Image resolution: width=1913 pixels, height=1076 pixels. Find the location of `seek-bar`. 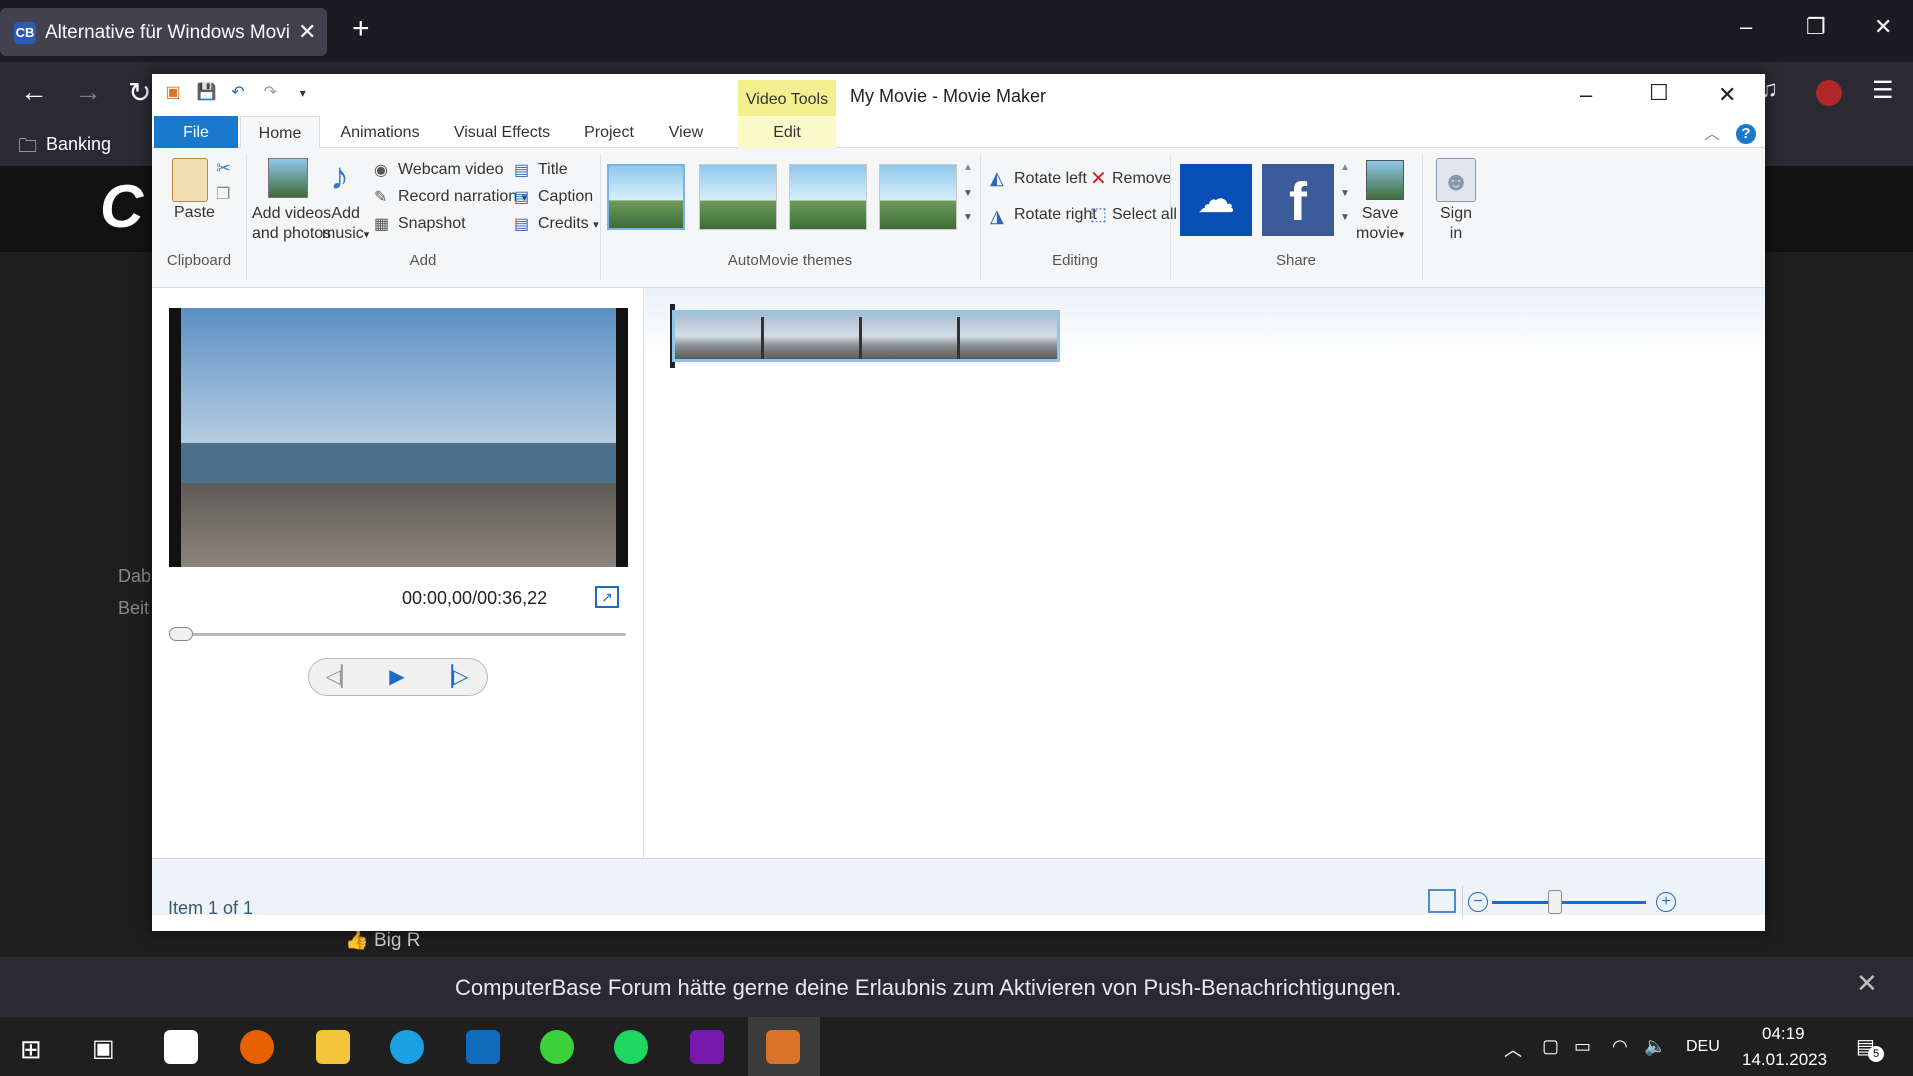

seek-bar is located at coordinates (397, 634).